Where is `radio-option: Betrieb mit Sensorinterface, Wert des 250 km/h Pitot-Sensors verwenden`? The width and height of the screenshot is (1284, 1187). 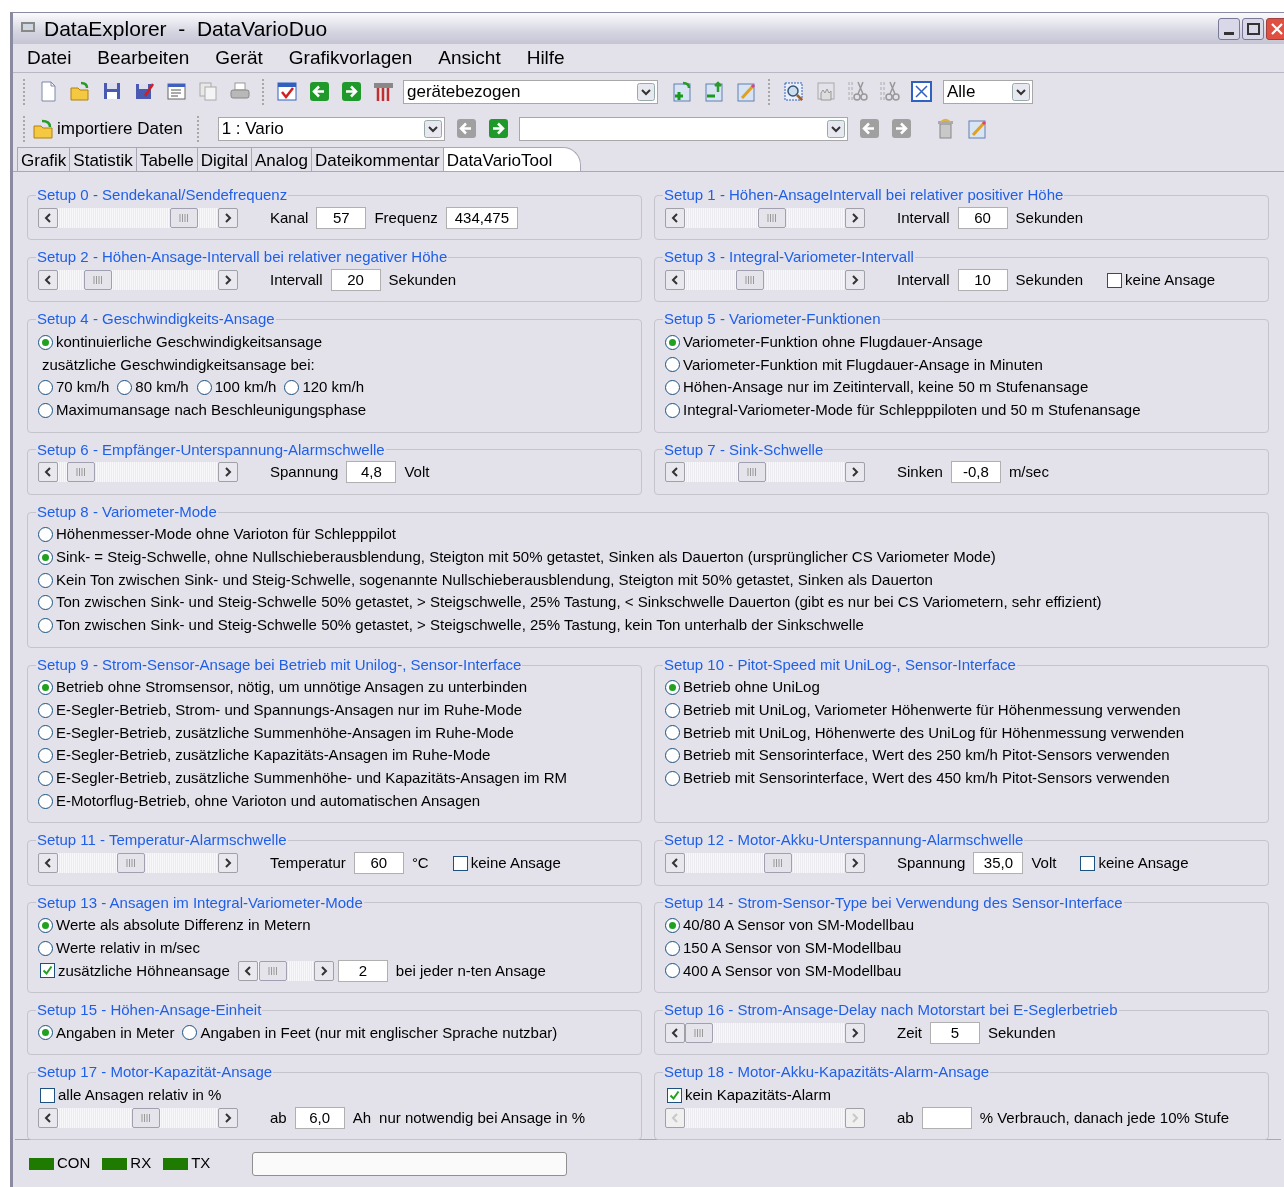
radio-option: Betrieb mit Sensorinterface, Wert des 250 km/h Pitot-Sensors verwenden is located at coordinates (917, 755).